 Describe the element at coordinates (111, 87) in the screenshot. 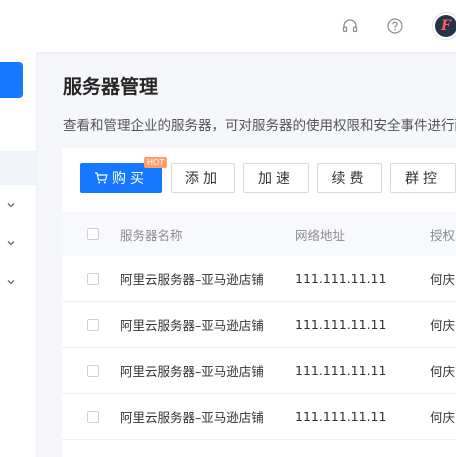

I see `page-title: 服务器管理` at that location.